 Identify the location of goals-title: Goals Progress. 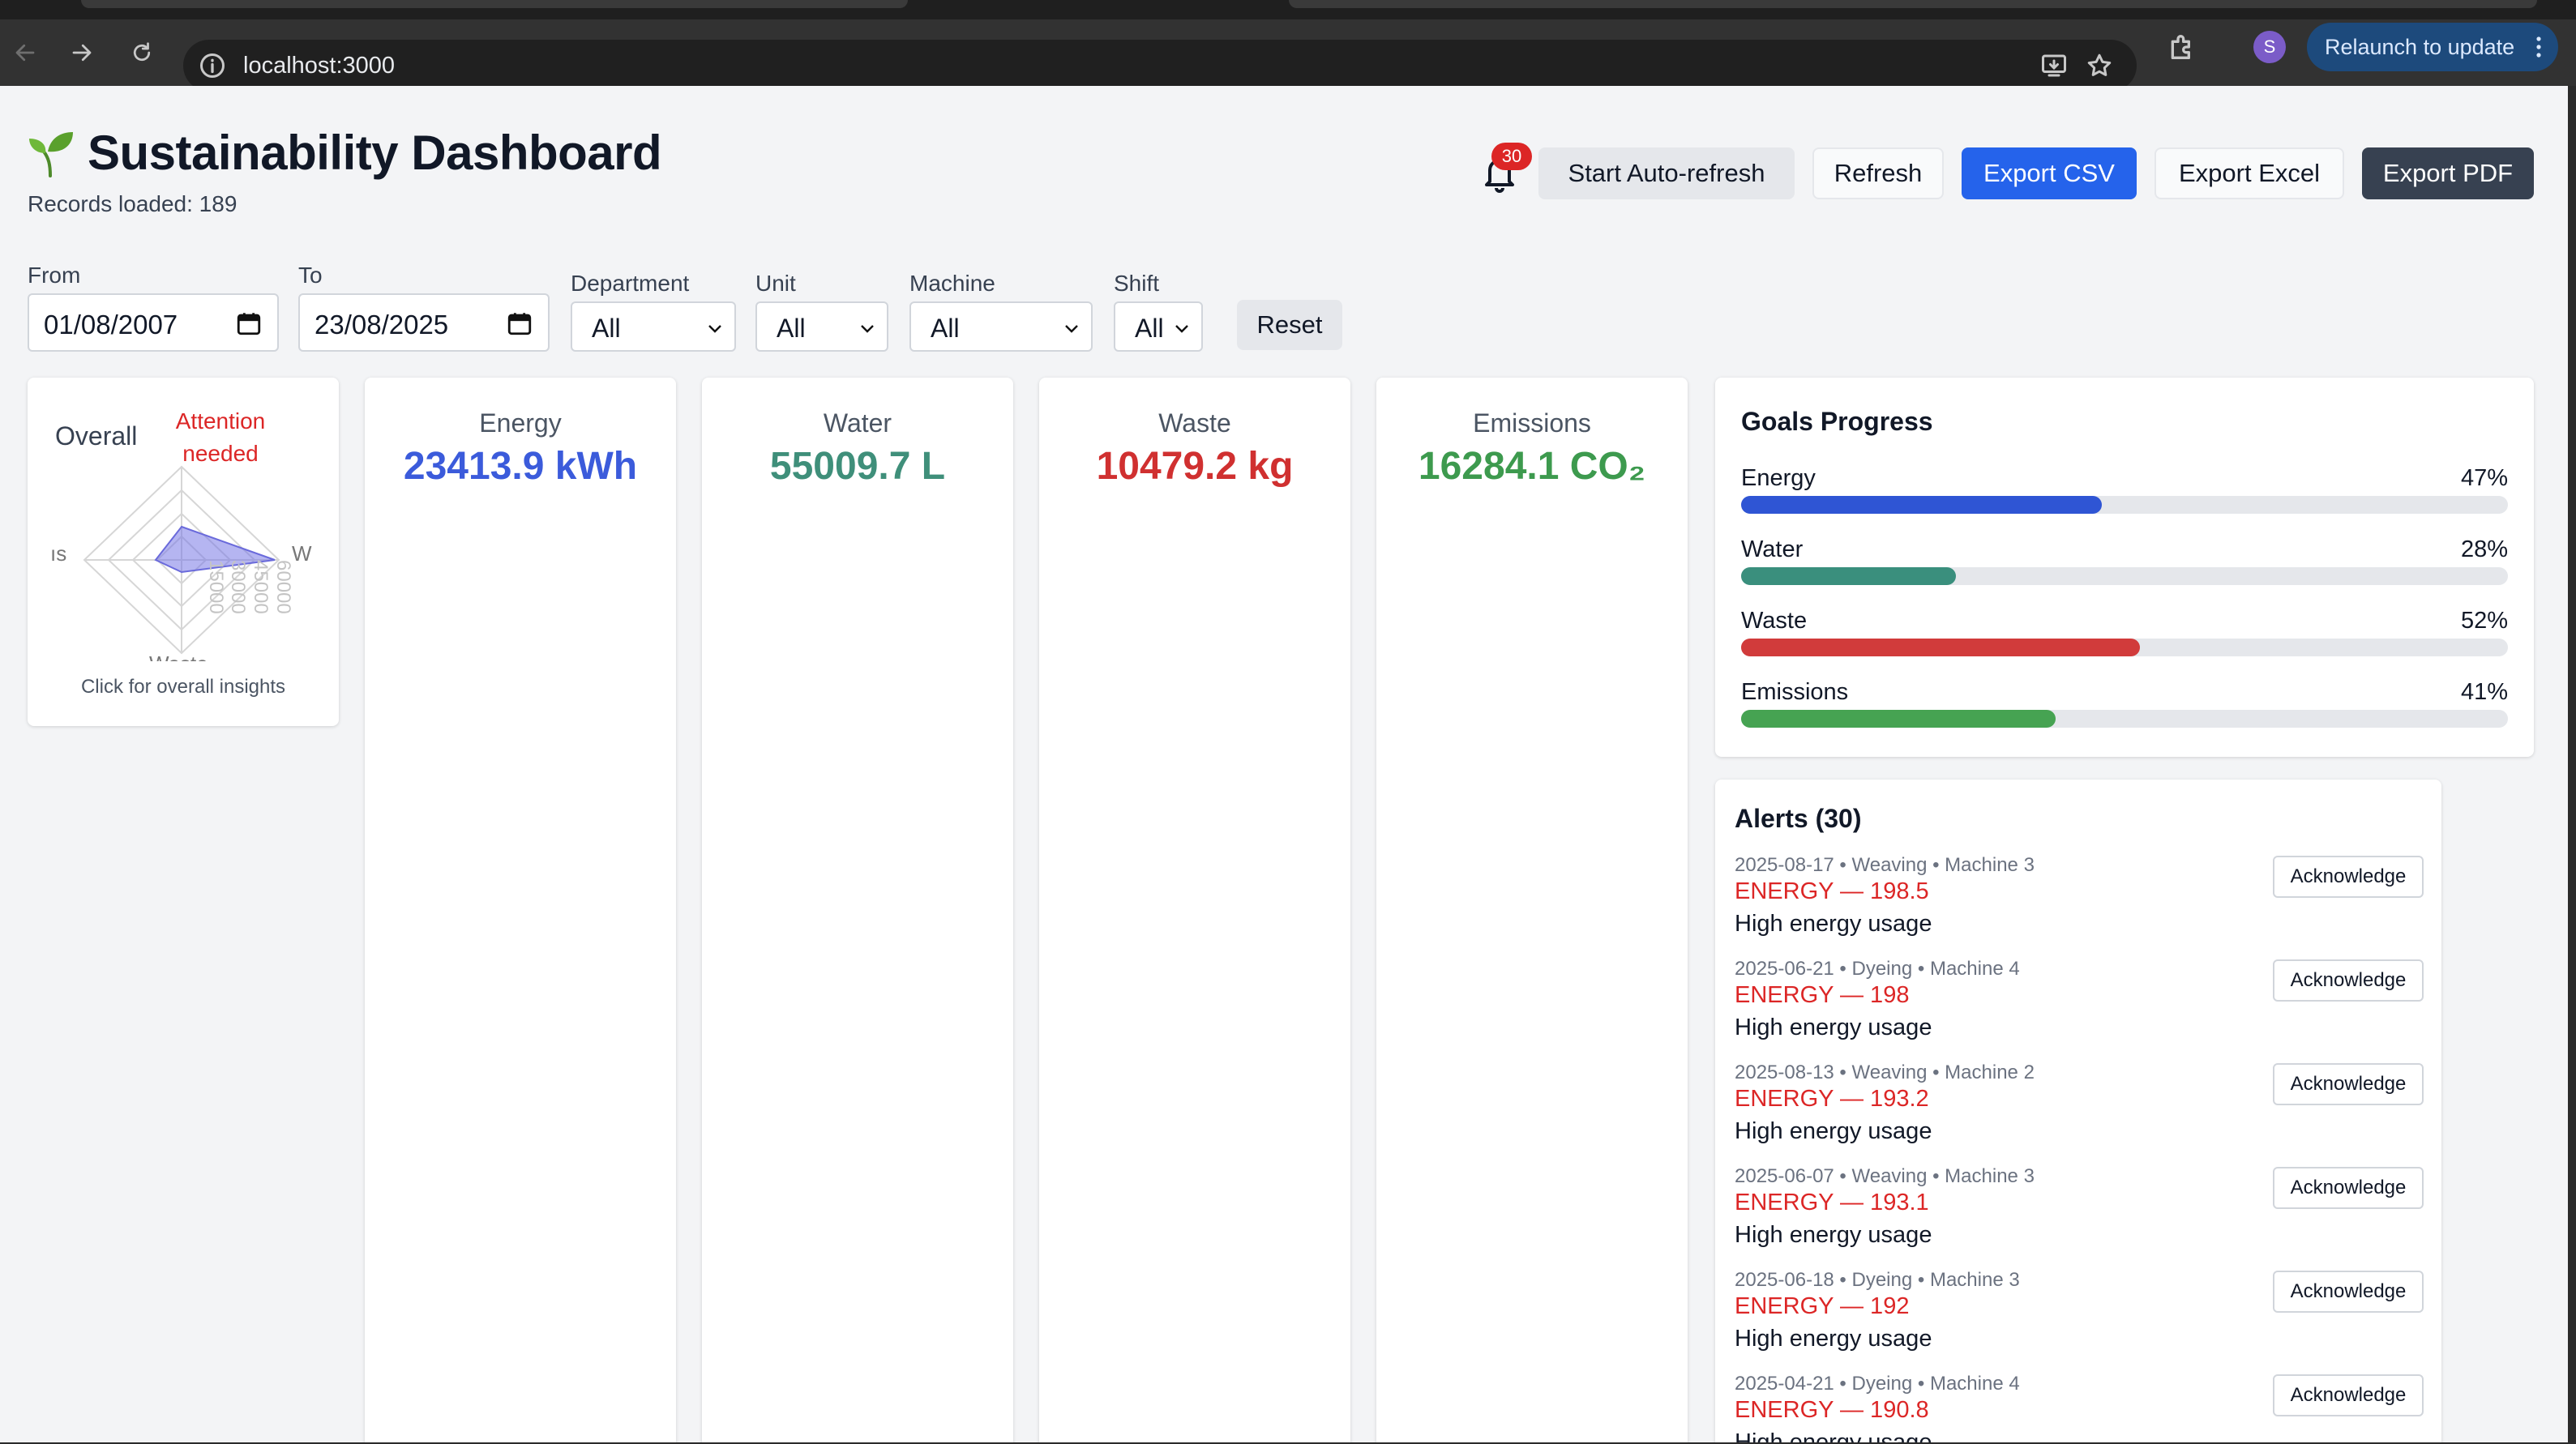
(1837, 422).